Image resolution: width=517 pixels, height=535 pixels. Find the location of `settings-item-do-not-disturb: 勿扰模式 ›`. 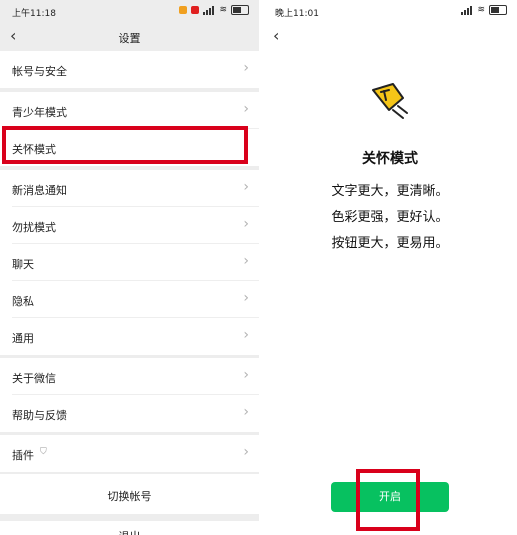

settings-item-do-not-disturb: 勿扰模式 › is located at coordinates (129, 225).